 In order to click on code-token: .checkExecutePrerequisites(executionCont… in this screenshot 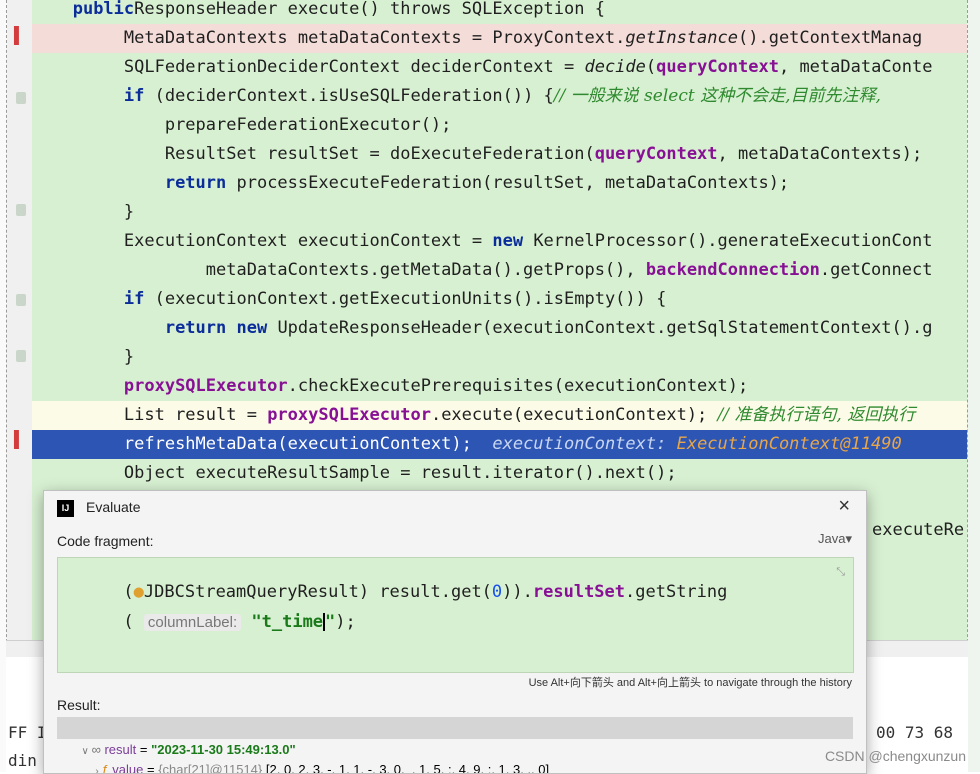, I will do `click(518, 386)`.